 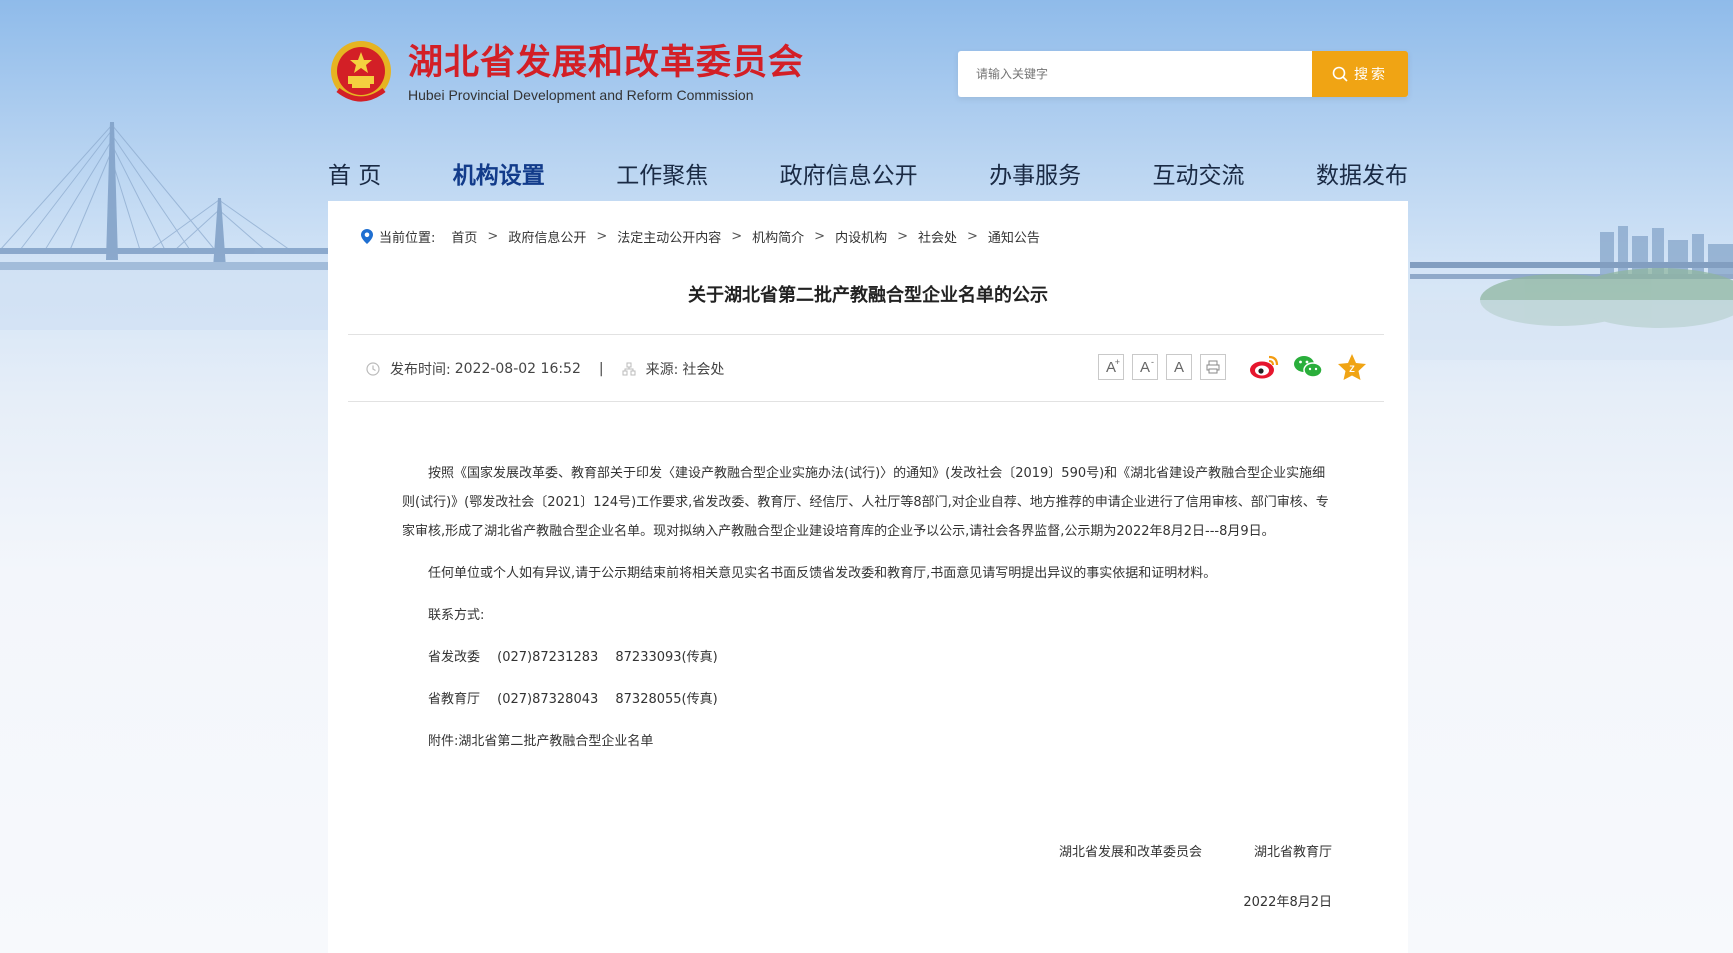 I want to click on publish-label: 发布时间:, so click(x=420, y=370).